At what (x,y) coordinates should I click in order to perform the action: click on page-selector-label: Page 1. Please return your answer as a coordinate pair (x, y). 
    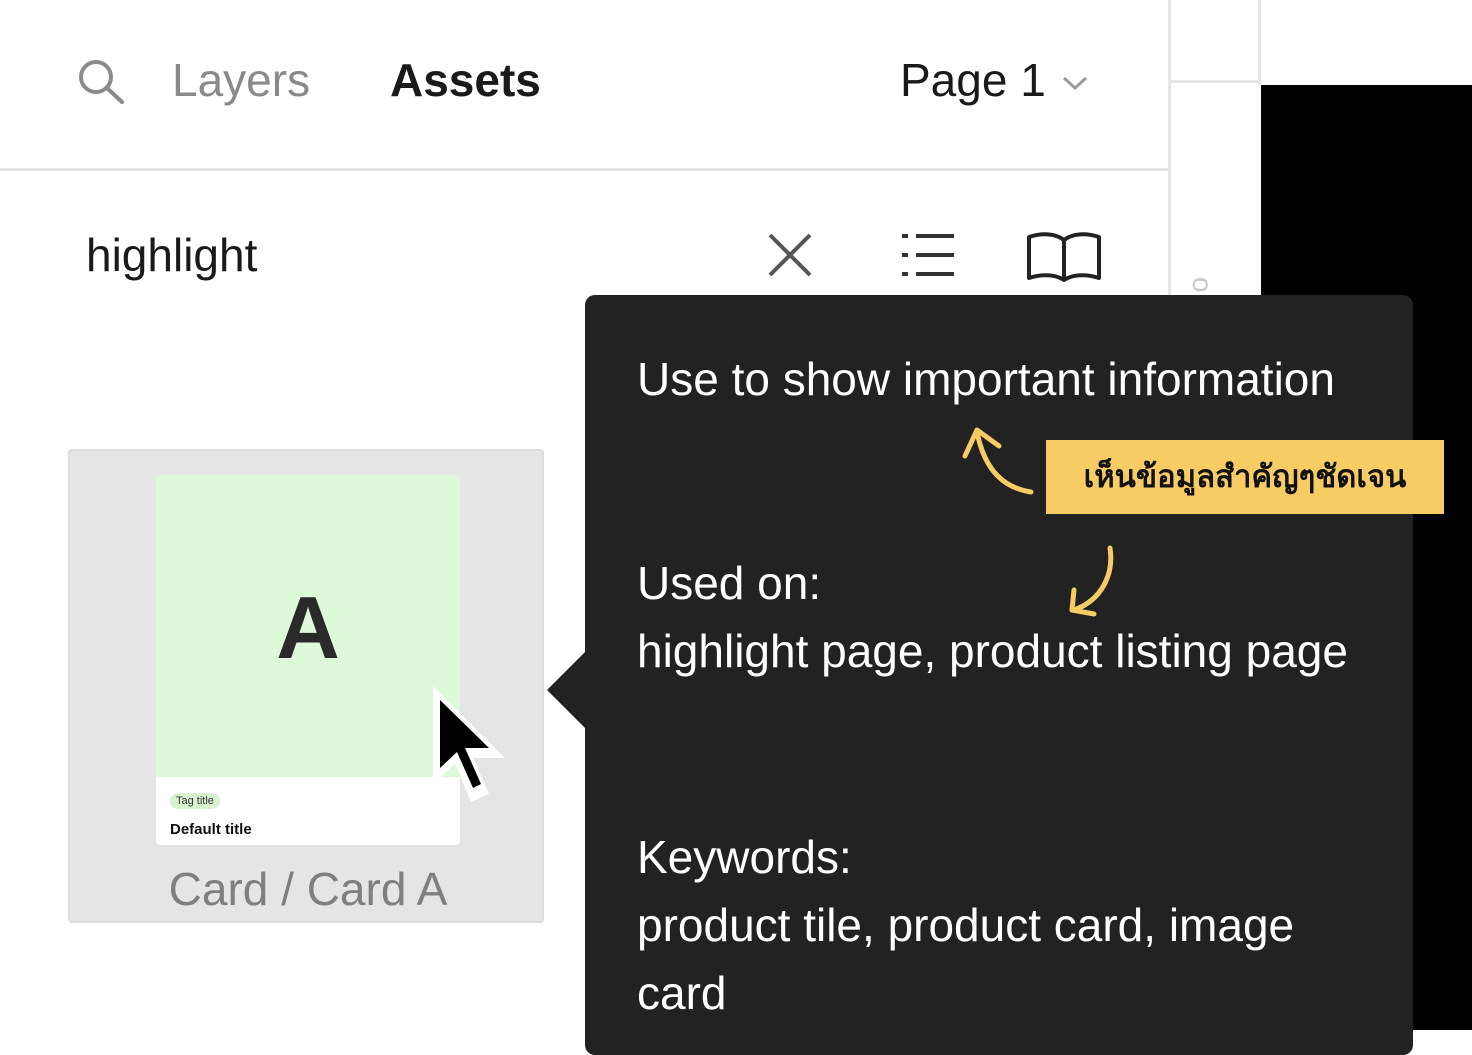
    Looking at the image, I should click on (973, 80).